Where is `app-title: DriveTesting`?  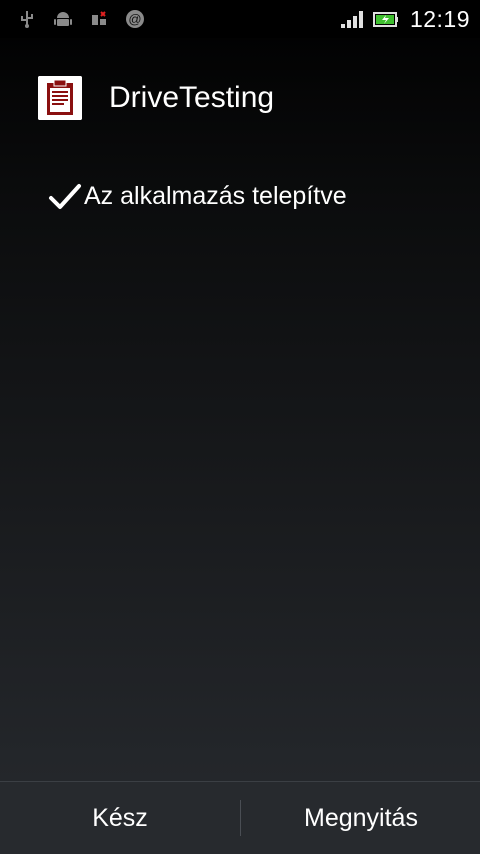
app-title: DriveTesting is located at coordinates (192, 97).